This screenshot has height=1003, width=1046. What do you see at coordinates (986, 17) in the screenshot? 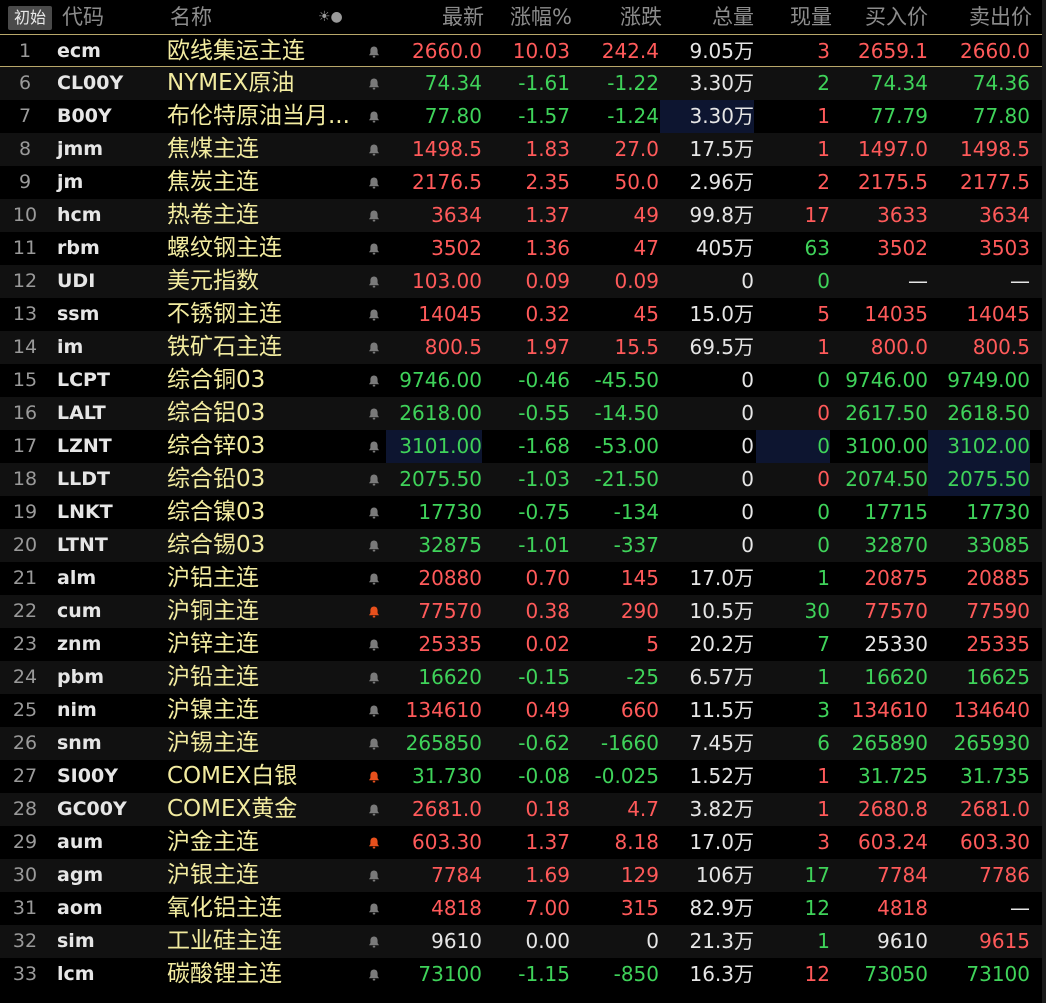
I see `col-ask: 卖出价` at bounding box center [986, 17].